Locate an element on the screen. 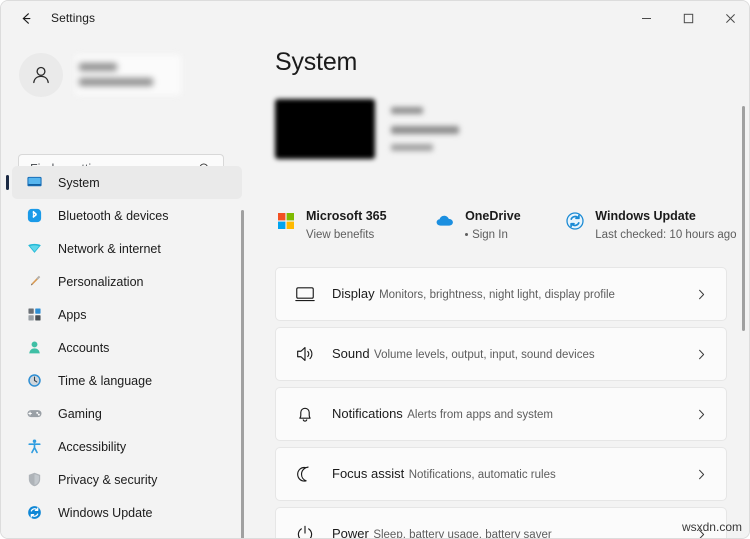  sidebar-item-label: Time & language is located at coordinates (105, 380).